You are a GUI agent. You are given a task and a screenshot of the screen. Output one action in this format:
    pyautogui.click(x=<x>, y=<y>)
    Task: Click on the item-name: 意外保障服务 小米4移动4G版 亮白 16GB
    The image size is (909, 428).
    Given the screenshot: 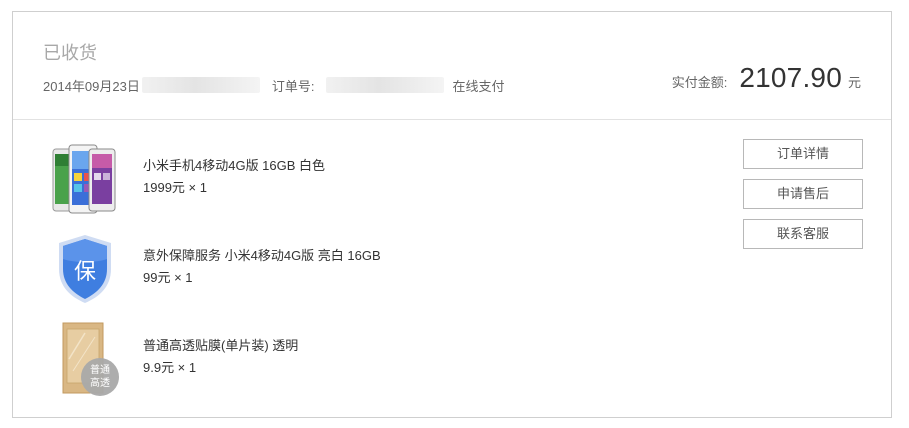 What is the action you would take?
    pyautogui.click(x=262, y=256)
    